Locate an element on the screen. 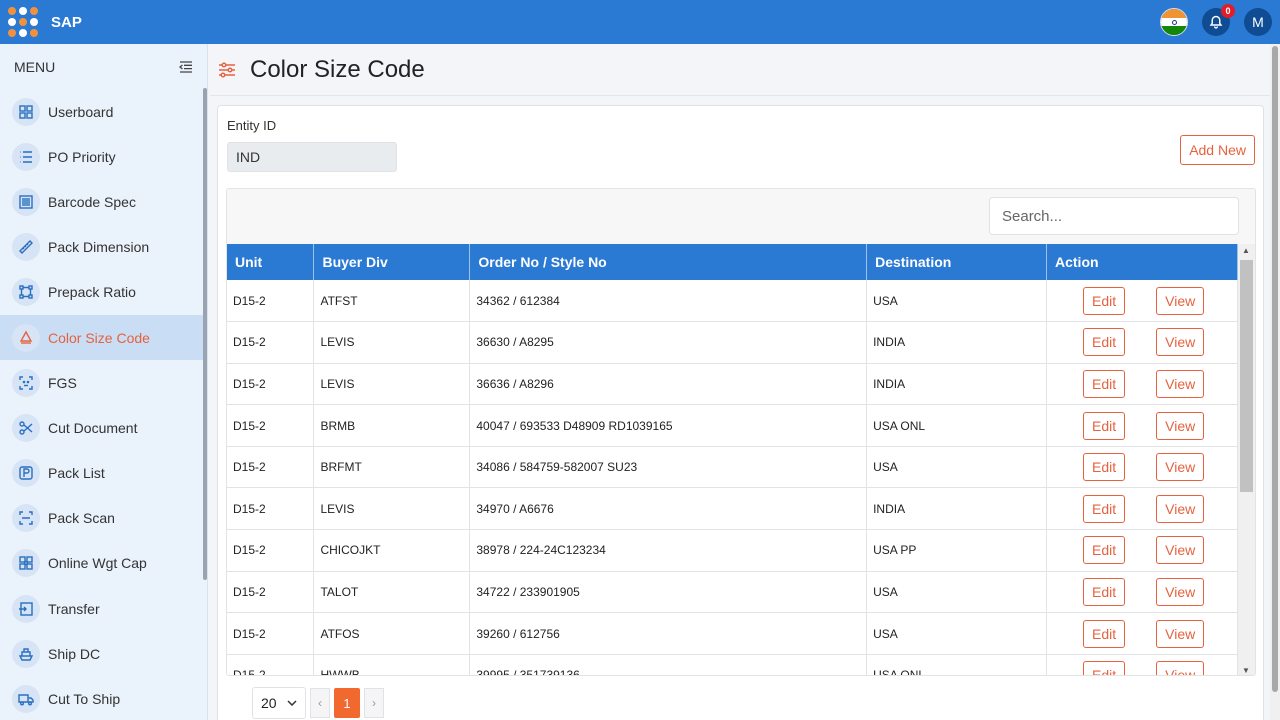  bell-icon is located at coordinates (1216, 22).